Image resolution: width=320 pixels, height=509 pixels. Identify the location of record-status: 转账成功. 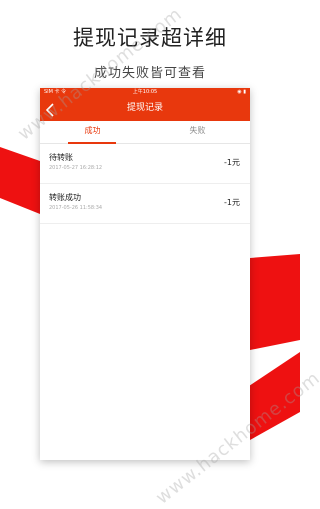
(65, 197).